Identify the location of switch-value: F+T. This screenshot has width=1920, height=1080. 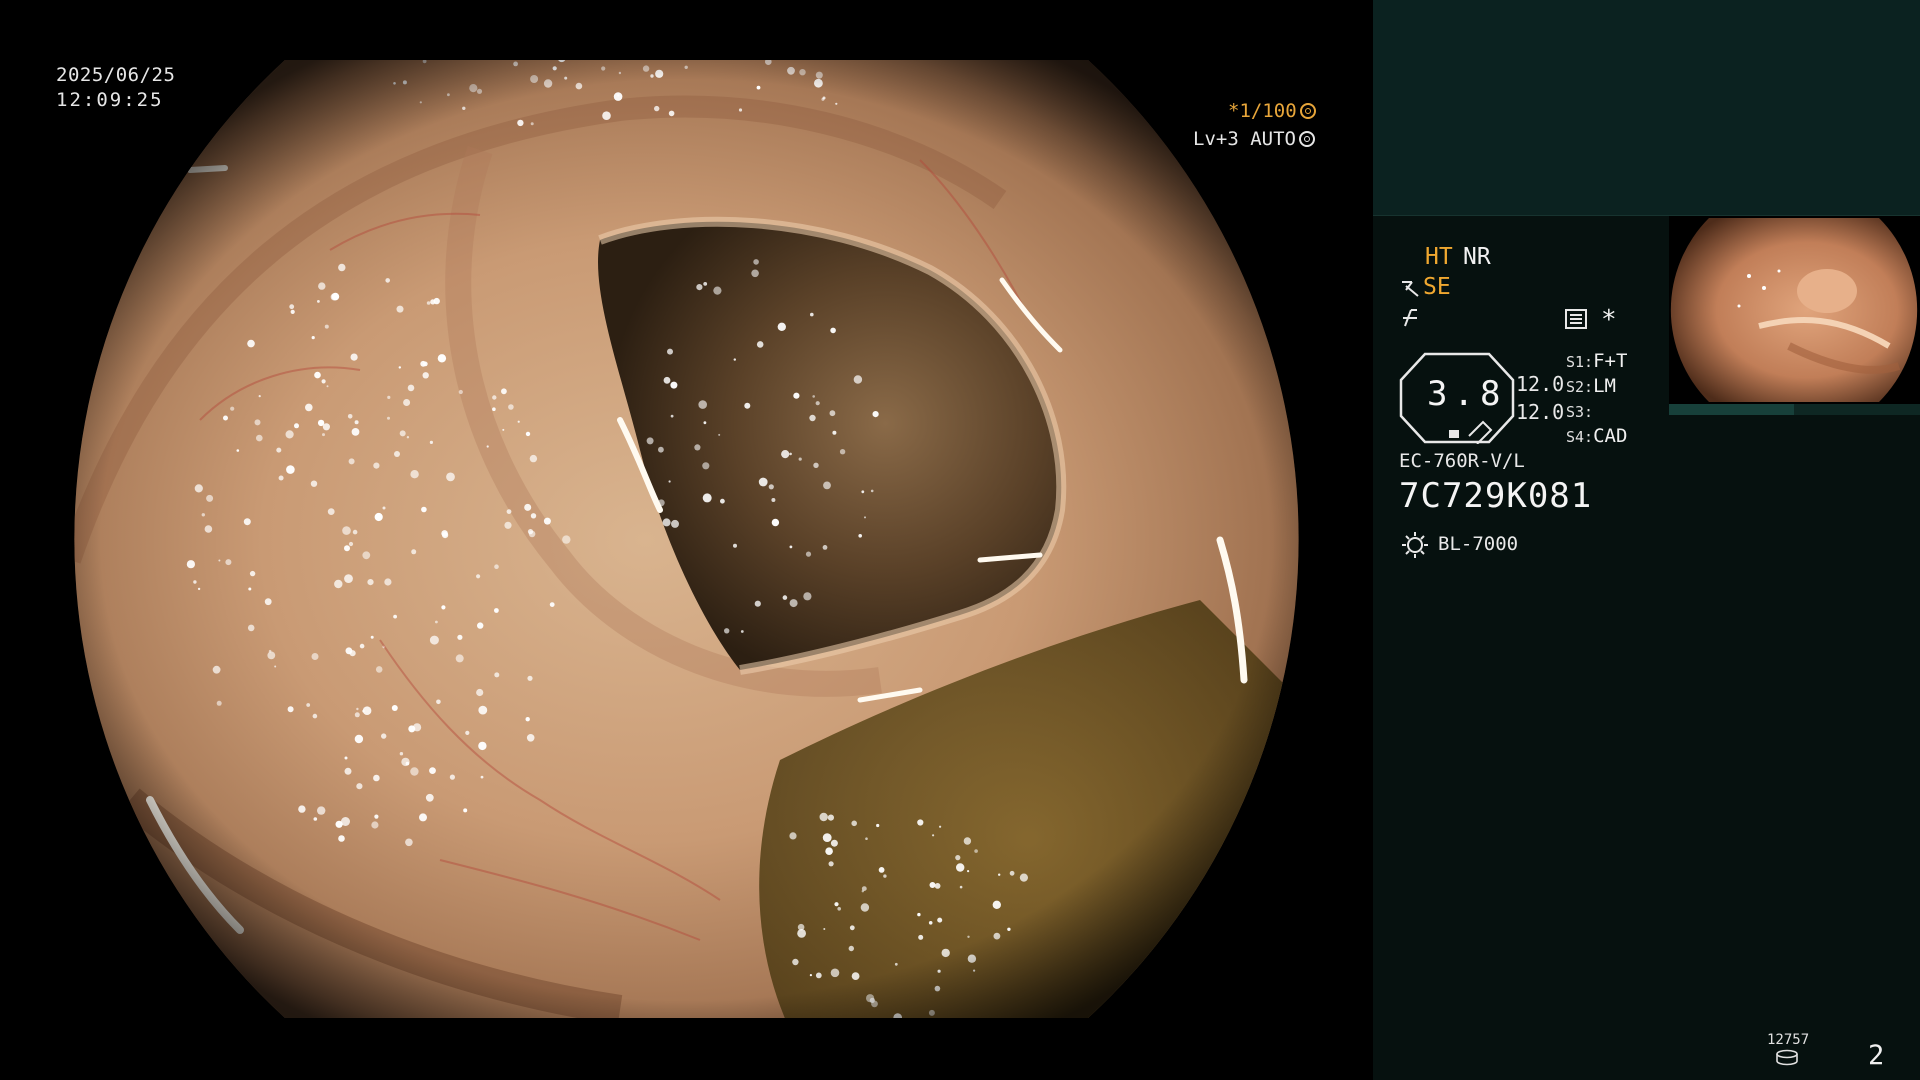
(1610, 361).